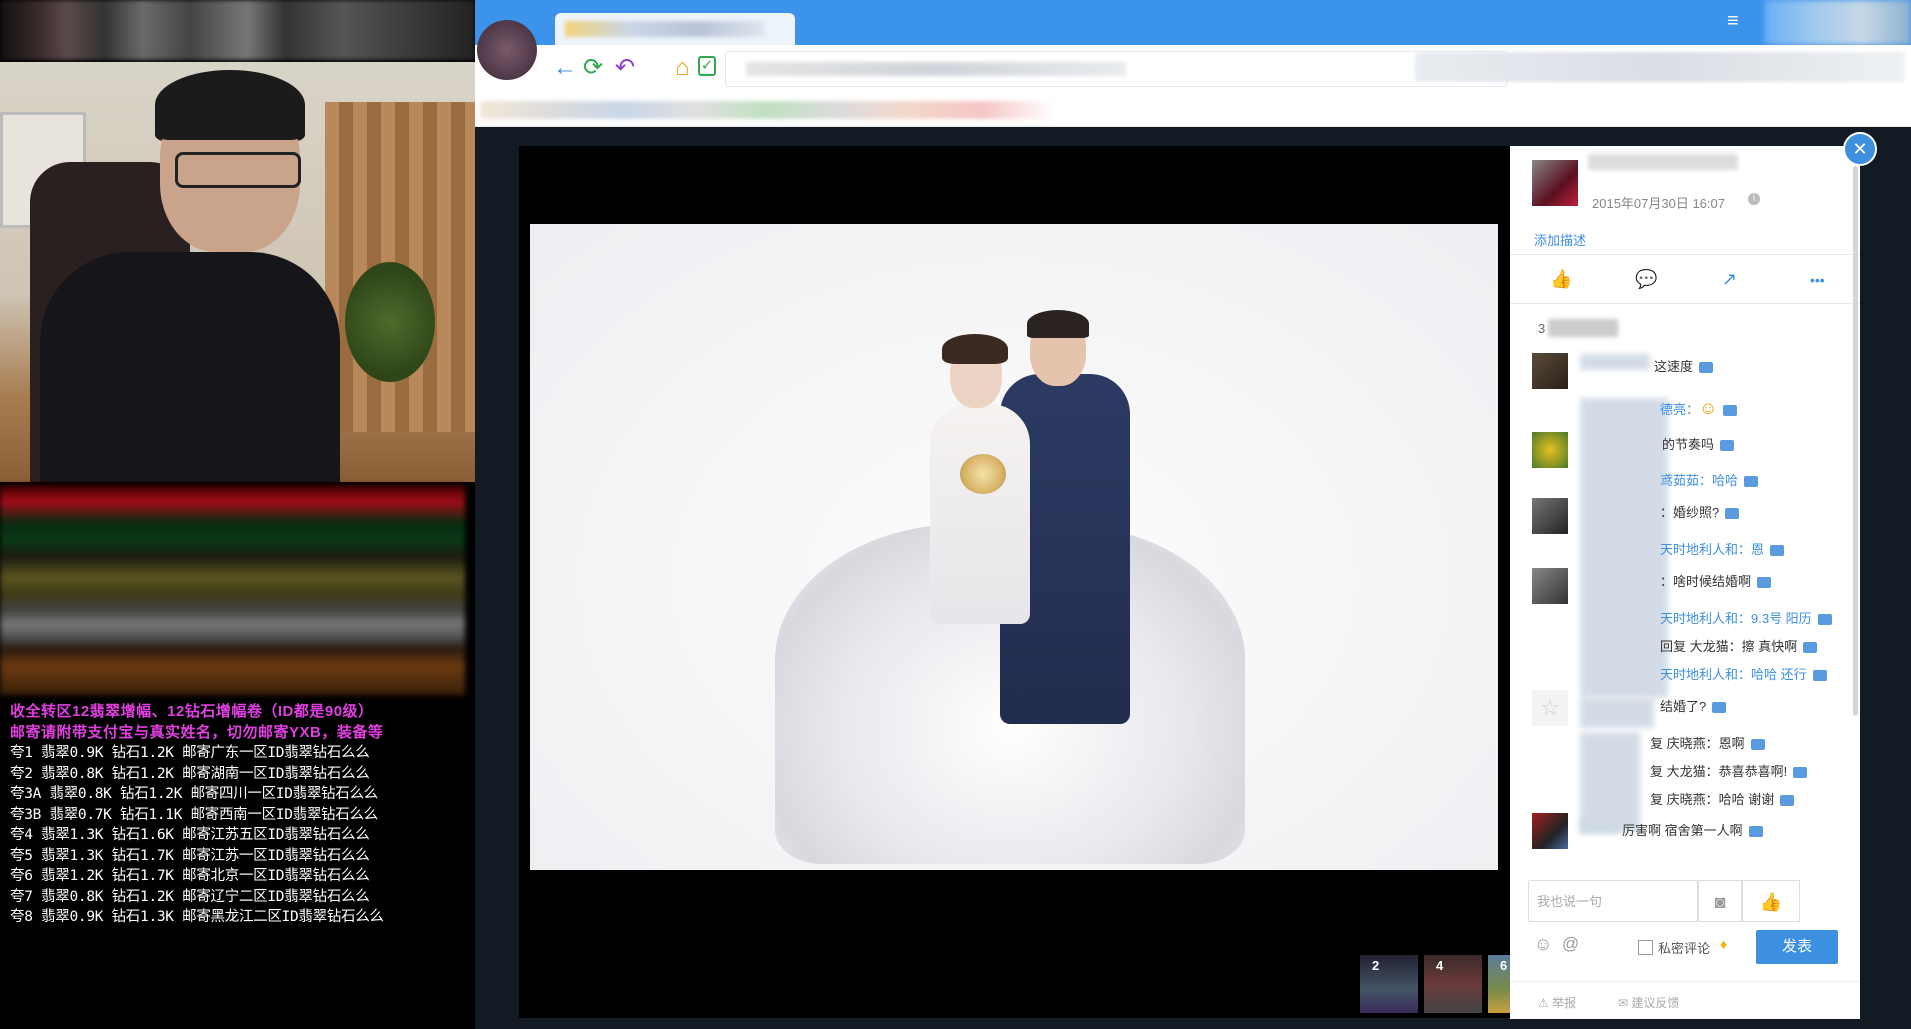 This screenshot has height=1029, width=1911. What do you see at coordinates (1058, 324) in the screenshot?
I see `groom-hair` at bounding box center [1058, 324].